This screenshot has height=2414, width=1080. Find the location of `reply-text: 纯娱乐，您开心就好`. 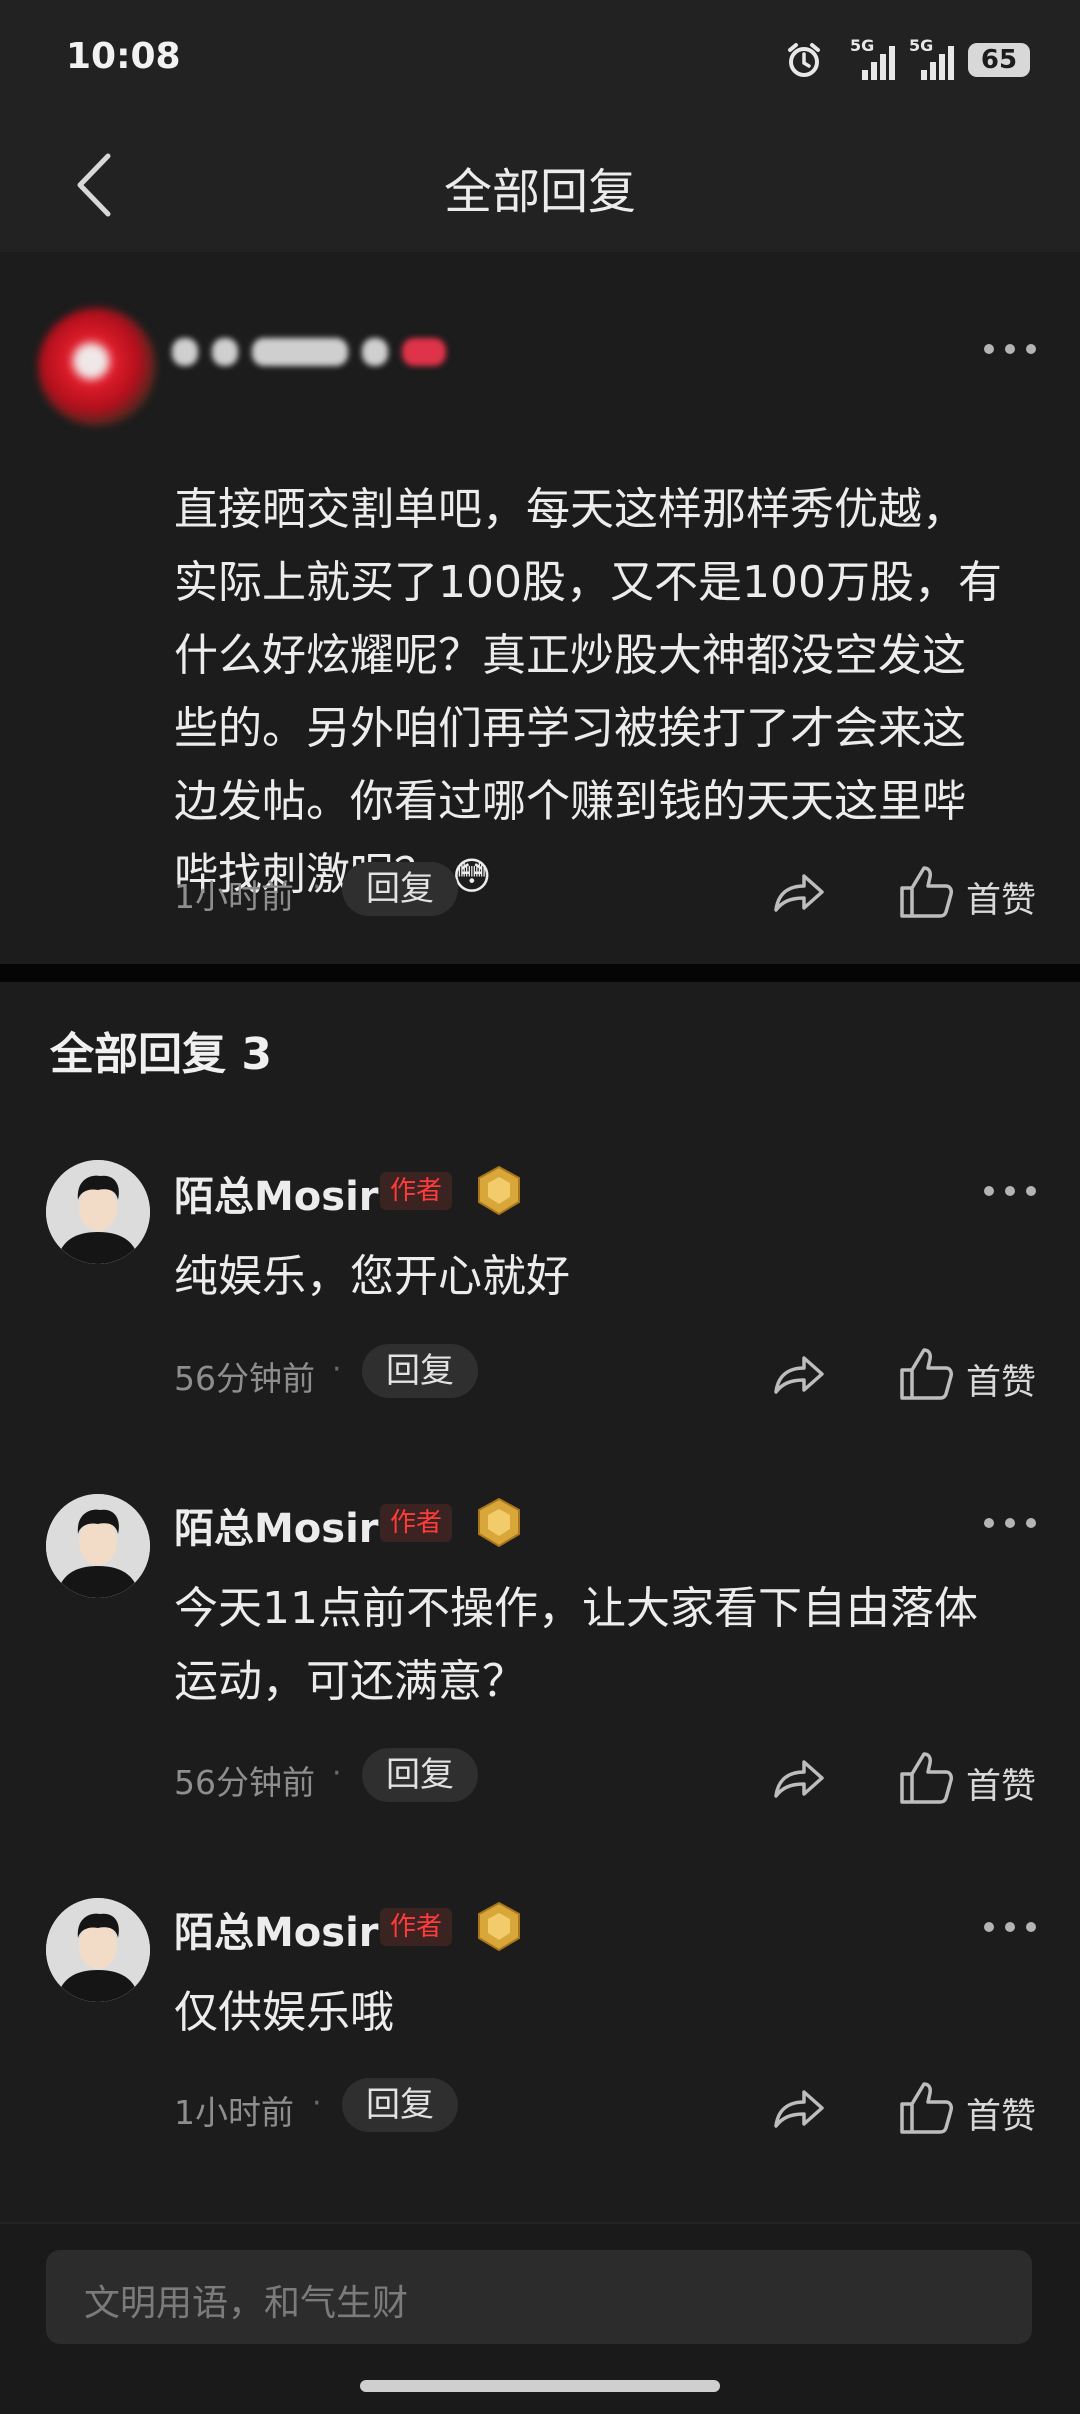

reply-text: 纯娱乐，您开心就好 is located at coordinates (372, 1276).